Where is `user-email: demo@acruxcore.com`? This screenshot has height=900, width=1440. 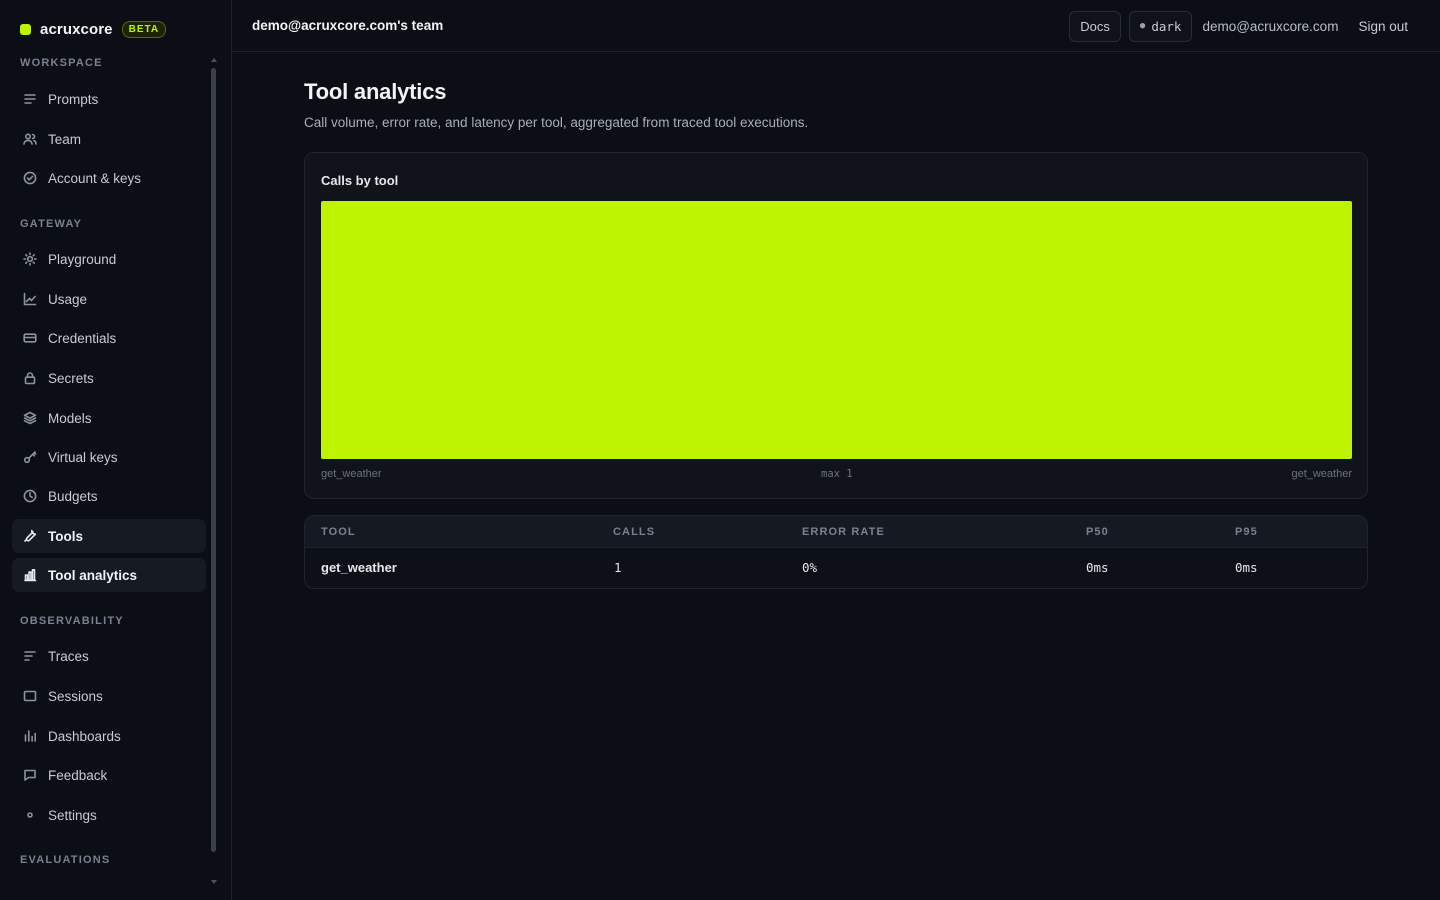
user-email: demo@acruxcore.com is located at coordinates (1270, 26).